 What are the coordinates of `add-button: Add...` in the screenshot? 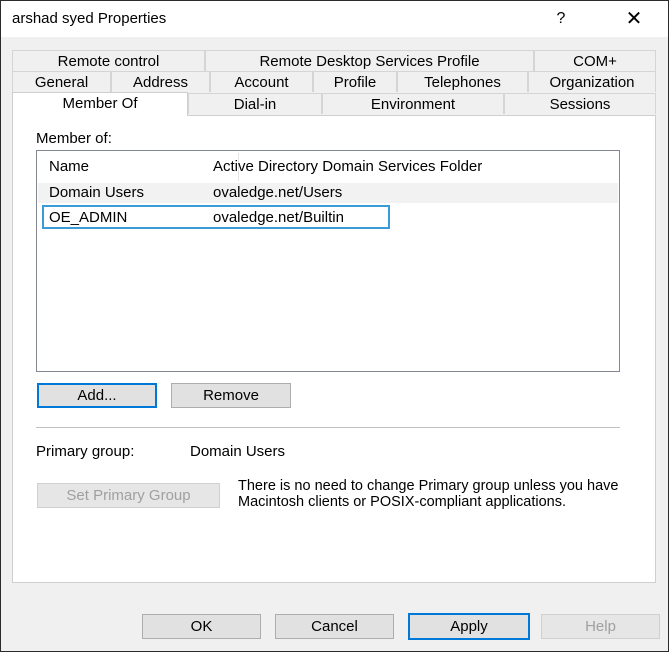 It's located at (97, 395).